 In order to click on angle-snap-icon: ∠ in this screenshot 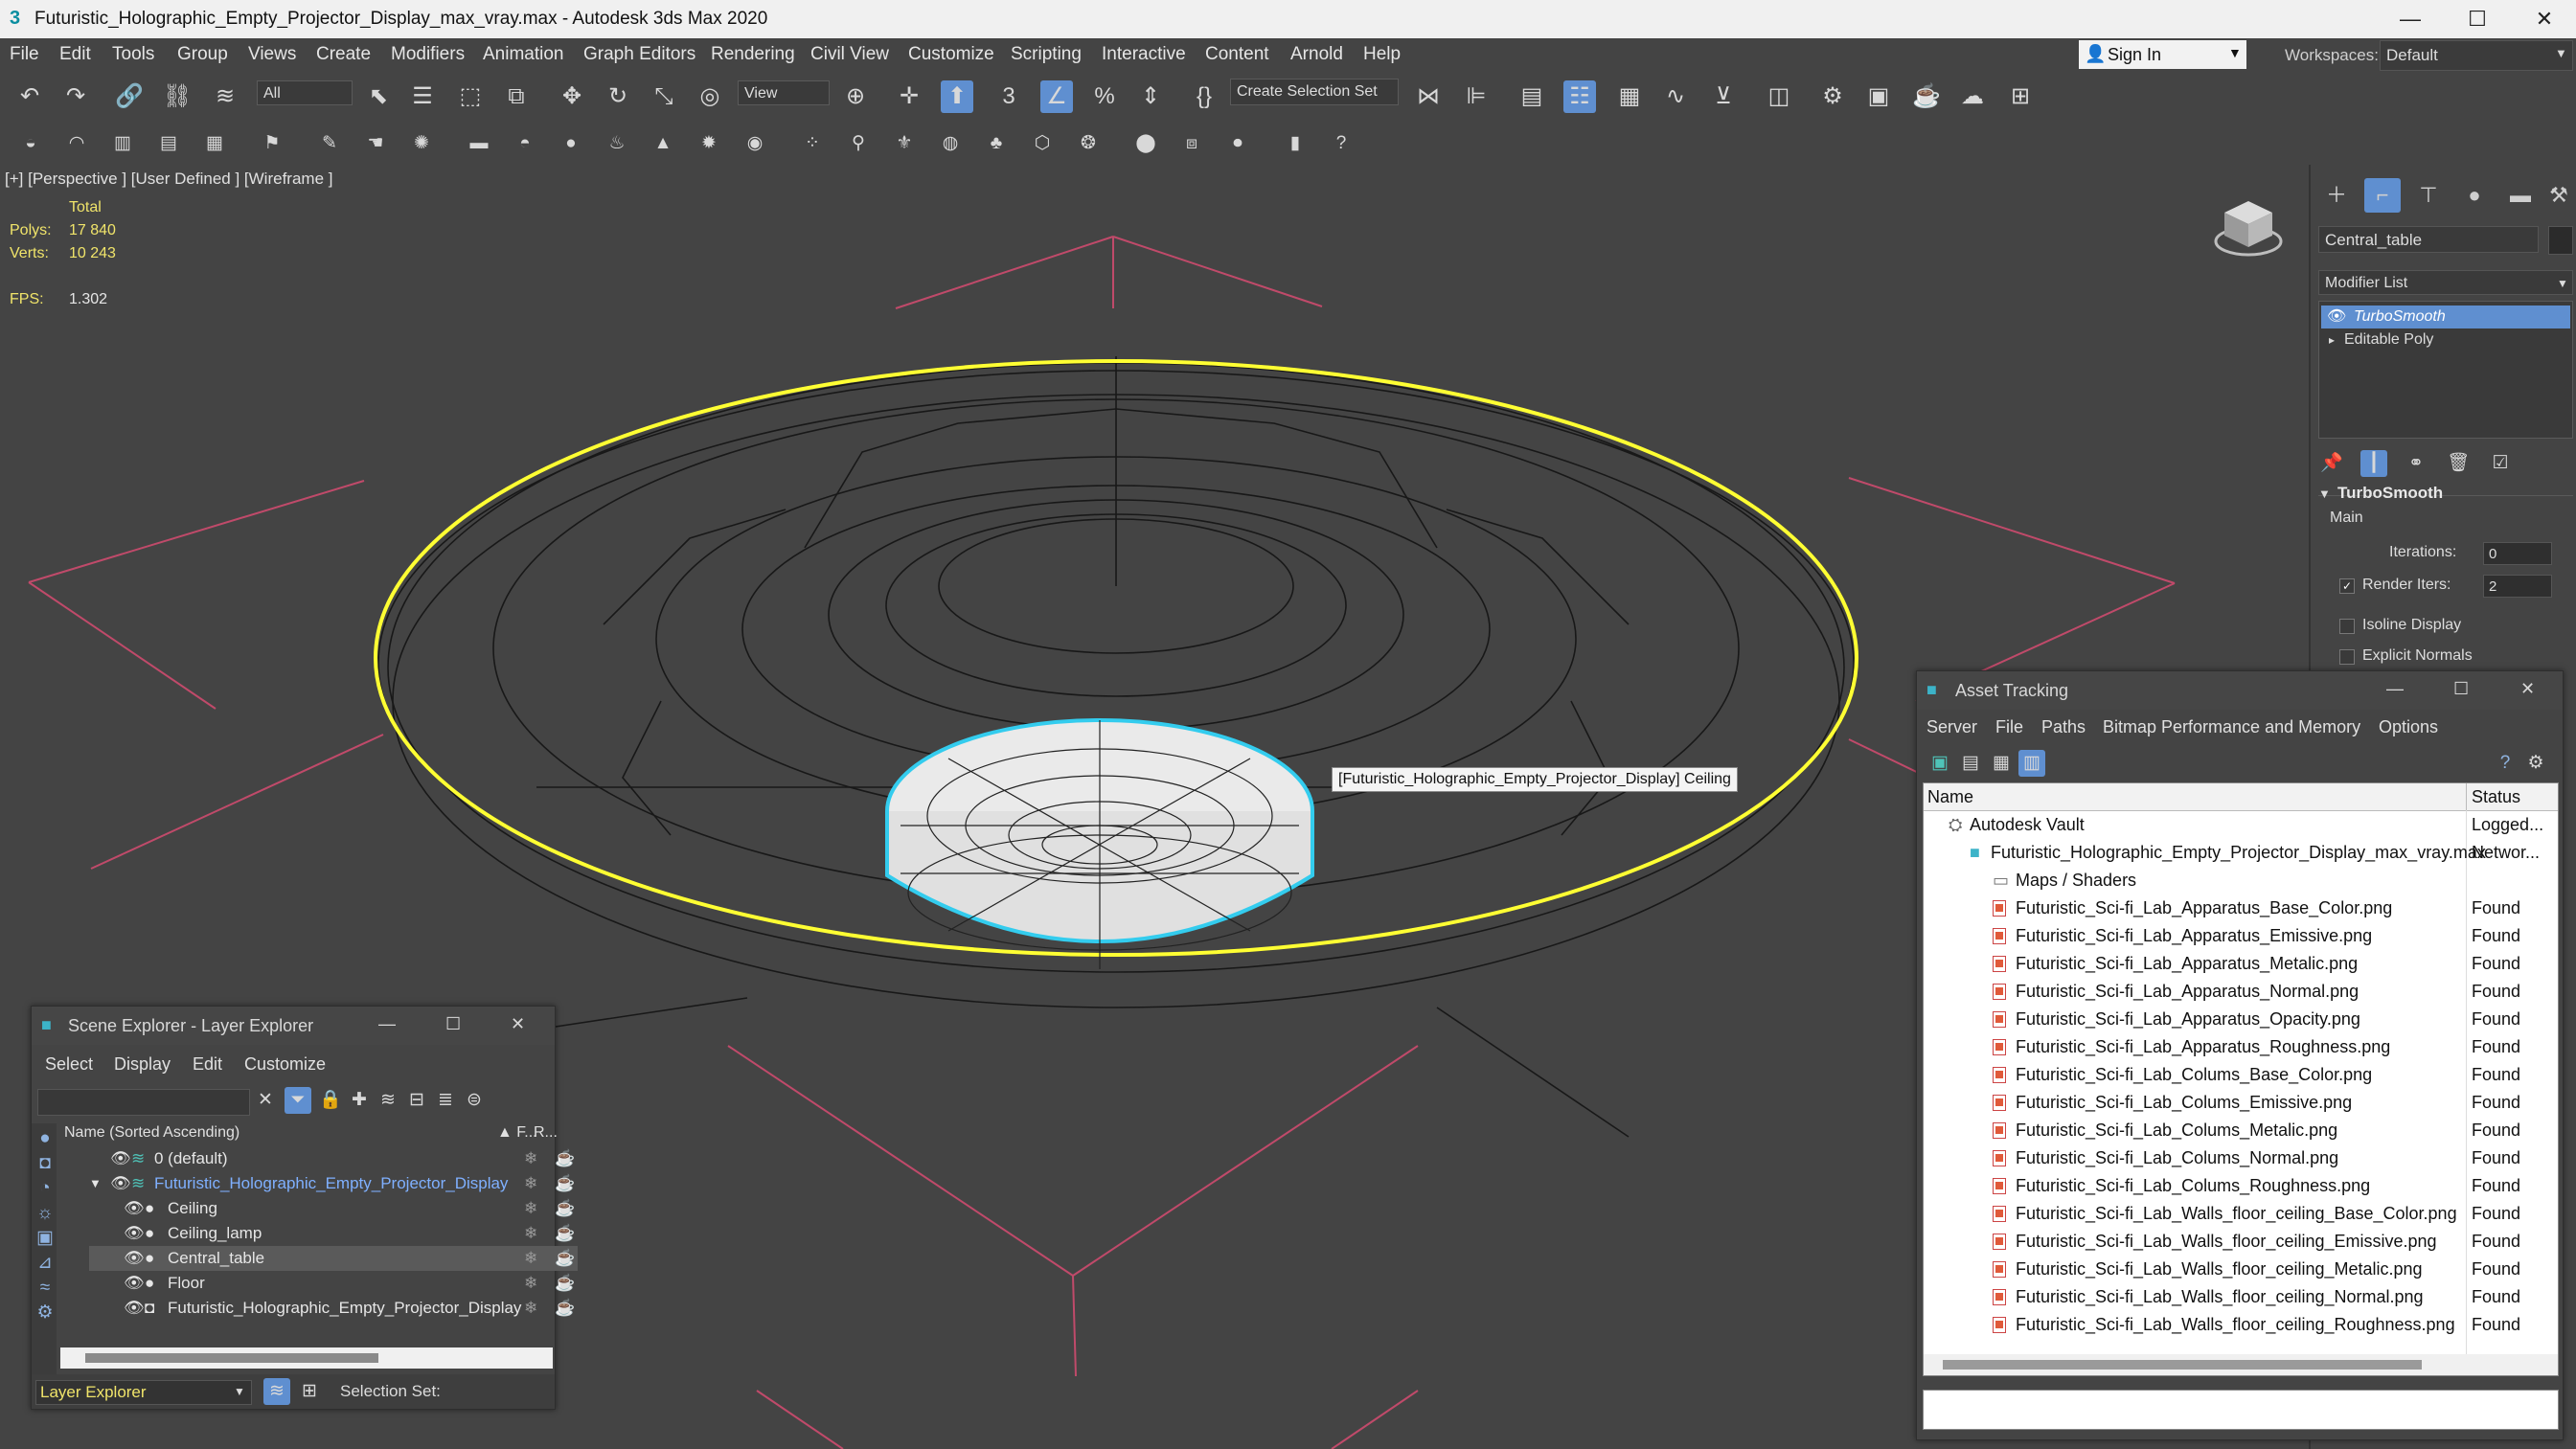, I will do `click(1056, 96)`.